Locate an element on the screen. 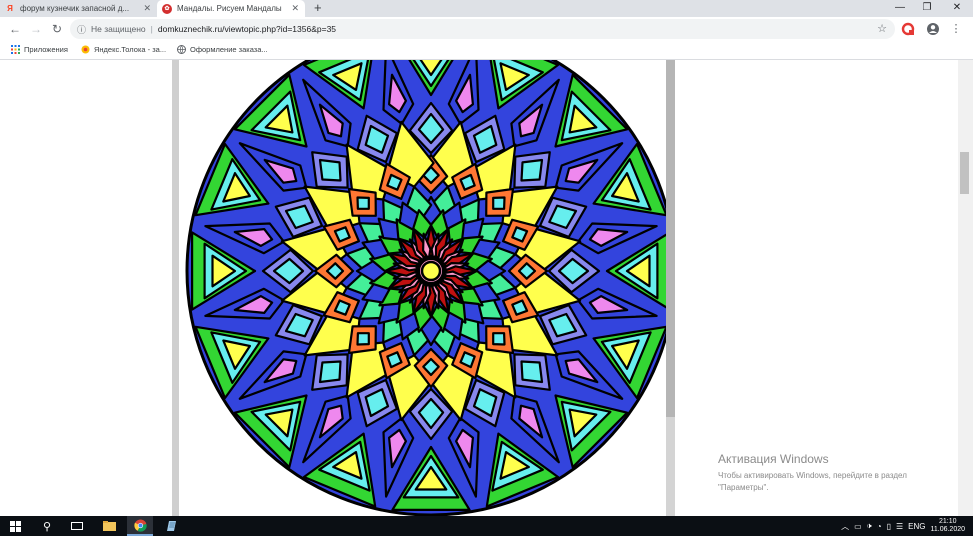 The image size is (973, 536). wifi-icon: ◔ is located at coordinates (879, 526).